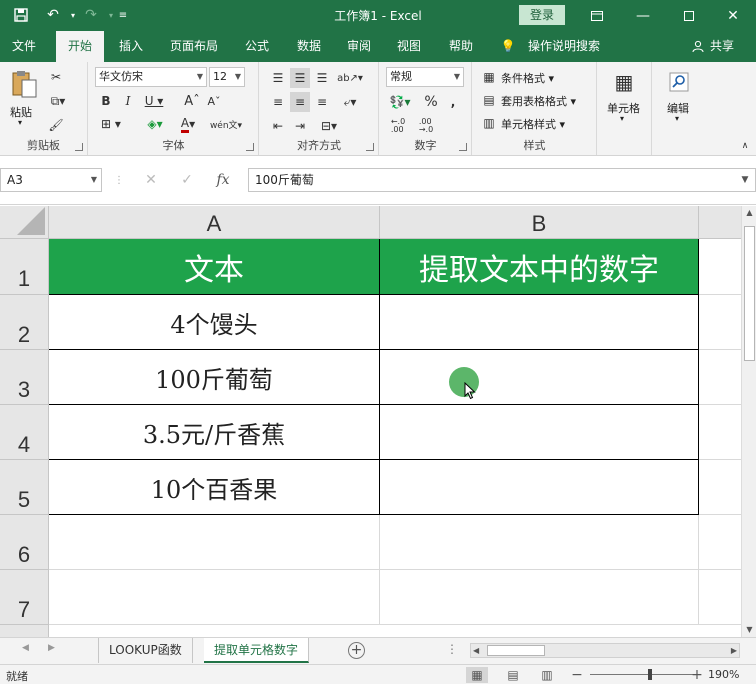  What do you see at coordinates (25, 648) in the screenshot?
I see `sheet-prev-icon: ◀` at bounding box center [25, 648].